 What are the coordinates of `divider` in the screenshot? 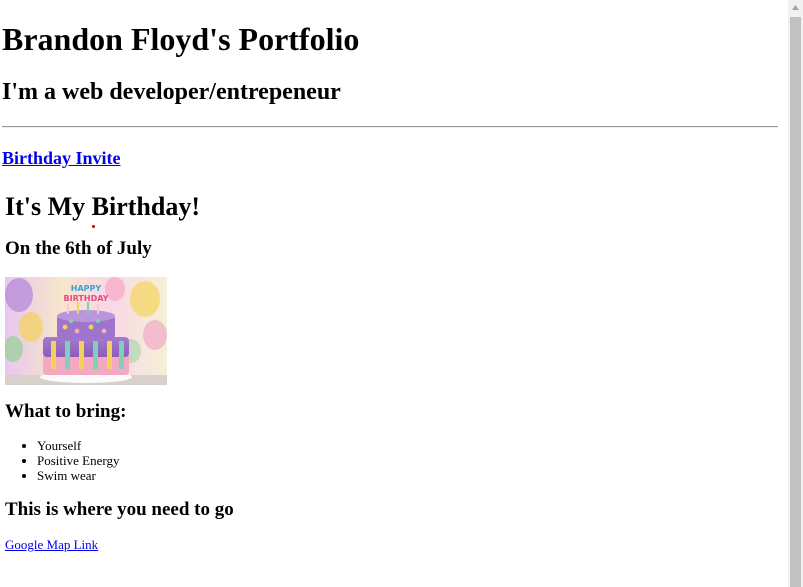 It's located at (390, 127).